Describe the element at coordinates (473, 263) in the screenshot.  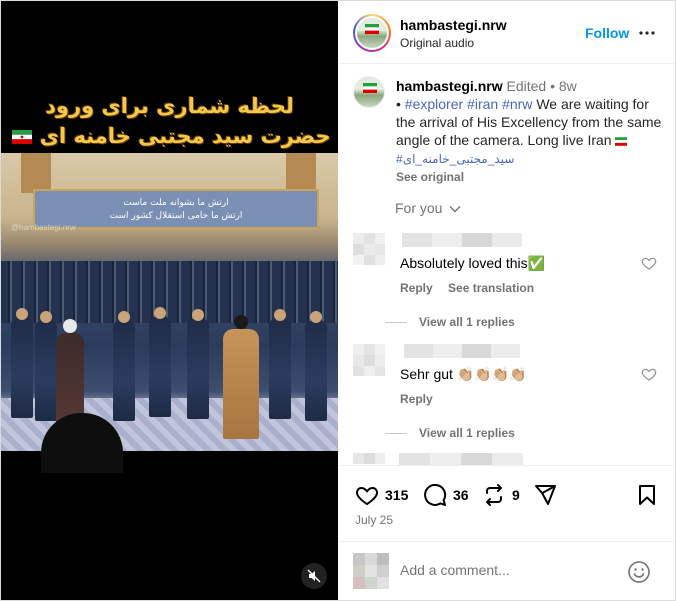
I see `comment-text: Absolutely loved this✅` at that location.